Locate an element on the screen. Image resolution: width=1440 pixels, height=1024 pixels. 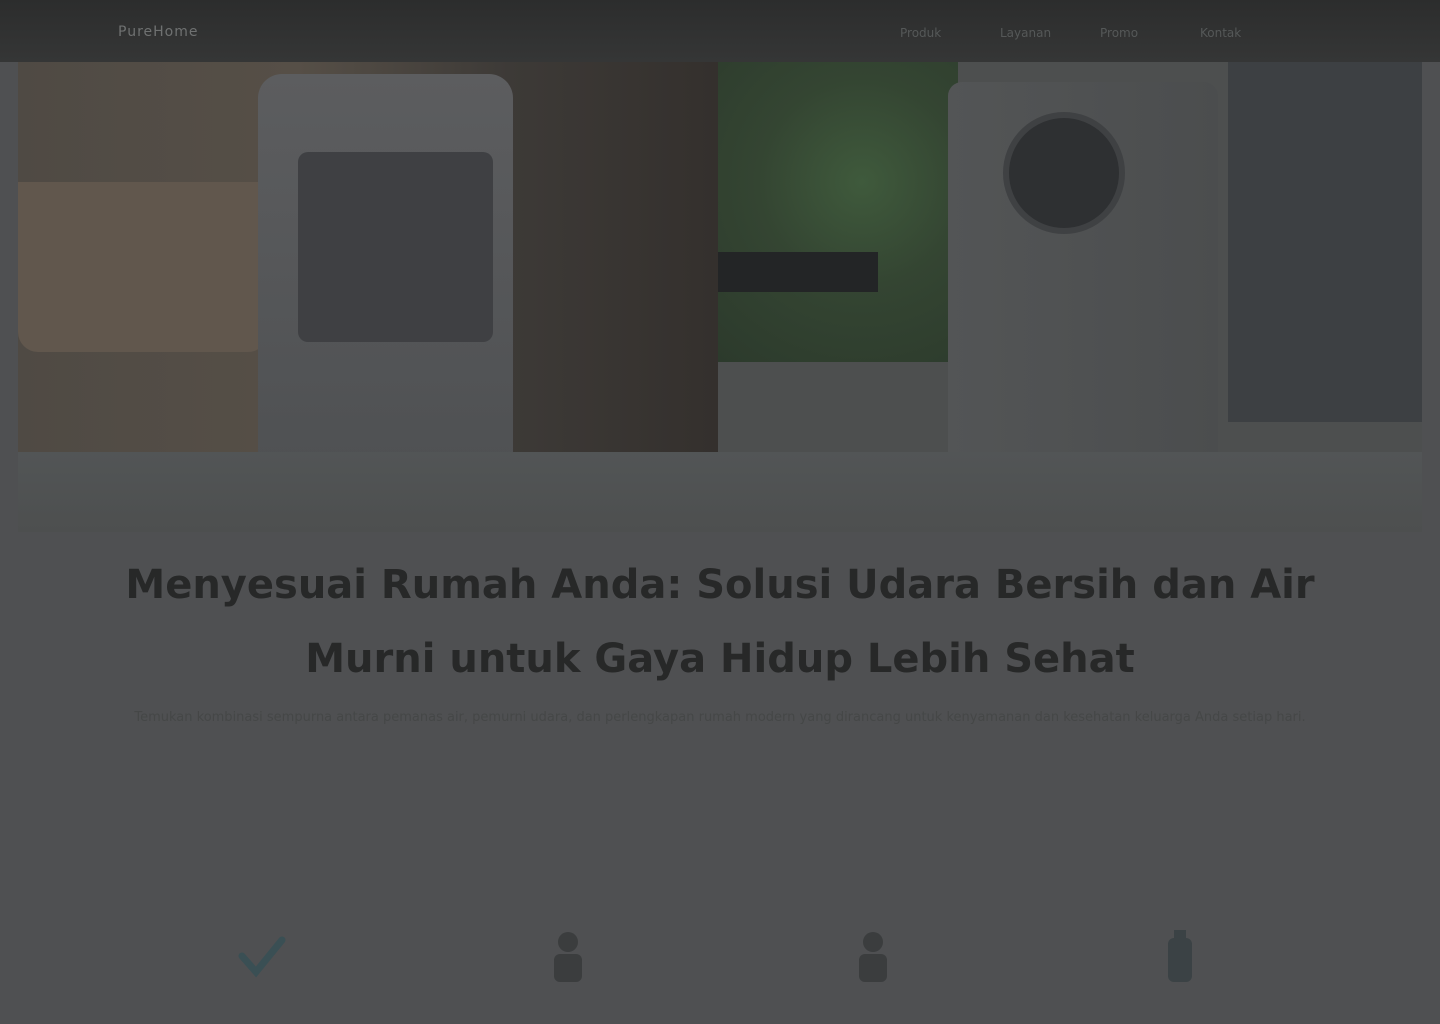
floor is located at coordinates (720, 492).